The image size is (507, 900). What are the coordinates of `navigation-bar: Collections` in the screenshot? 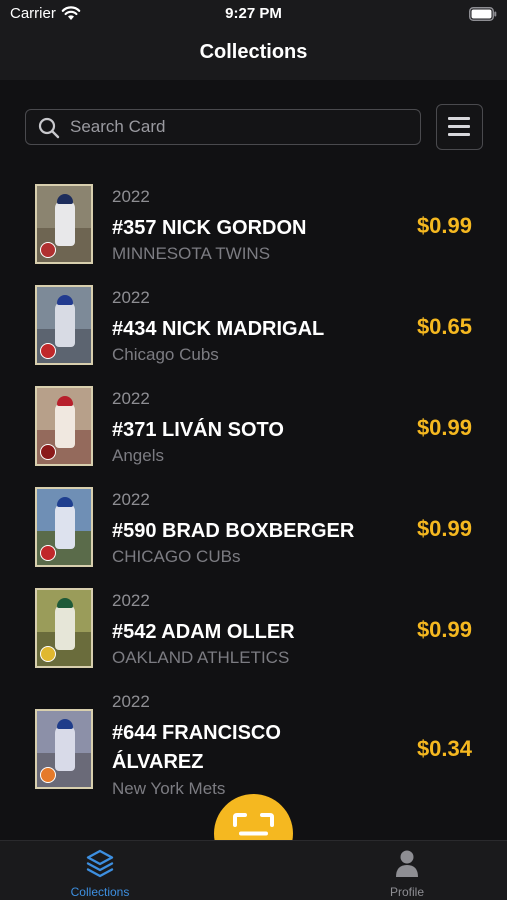 It's located at (253, 54).